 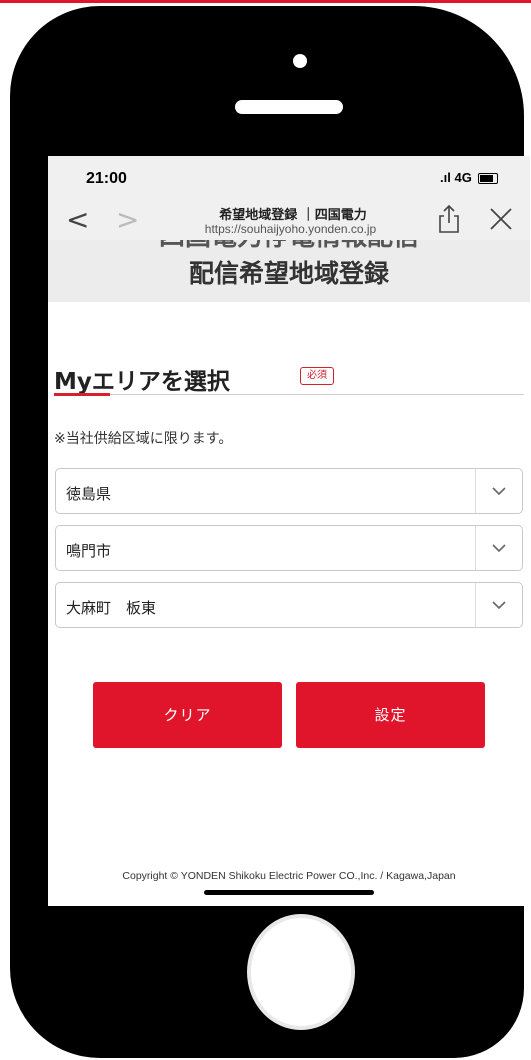 I want to click on battery-icon, so click(x=488, y=178).